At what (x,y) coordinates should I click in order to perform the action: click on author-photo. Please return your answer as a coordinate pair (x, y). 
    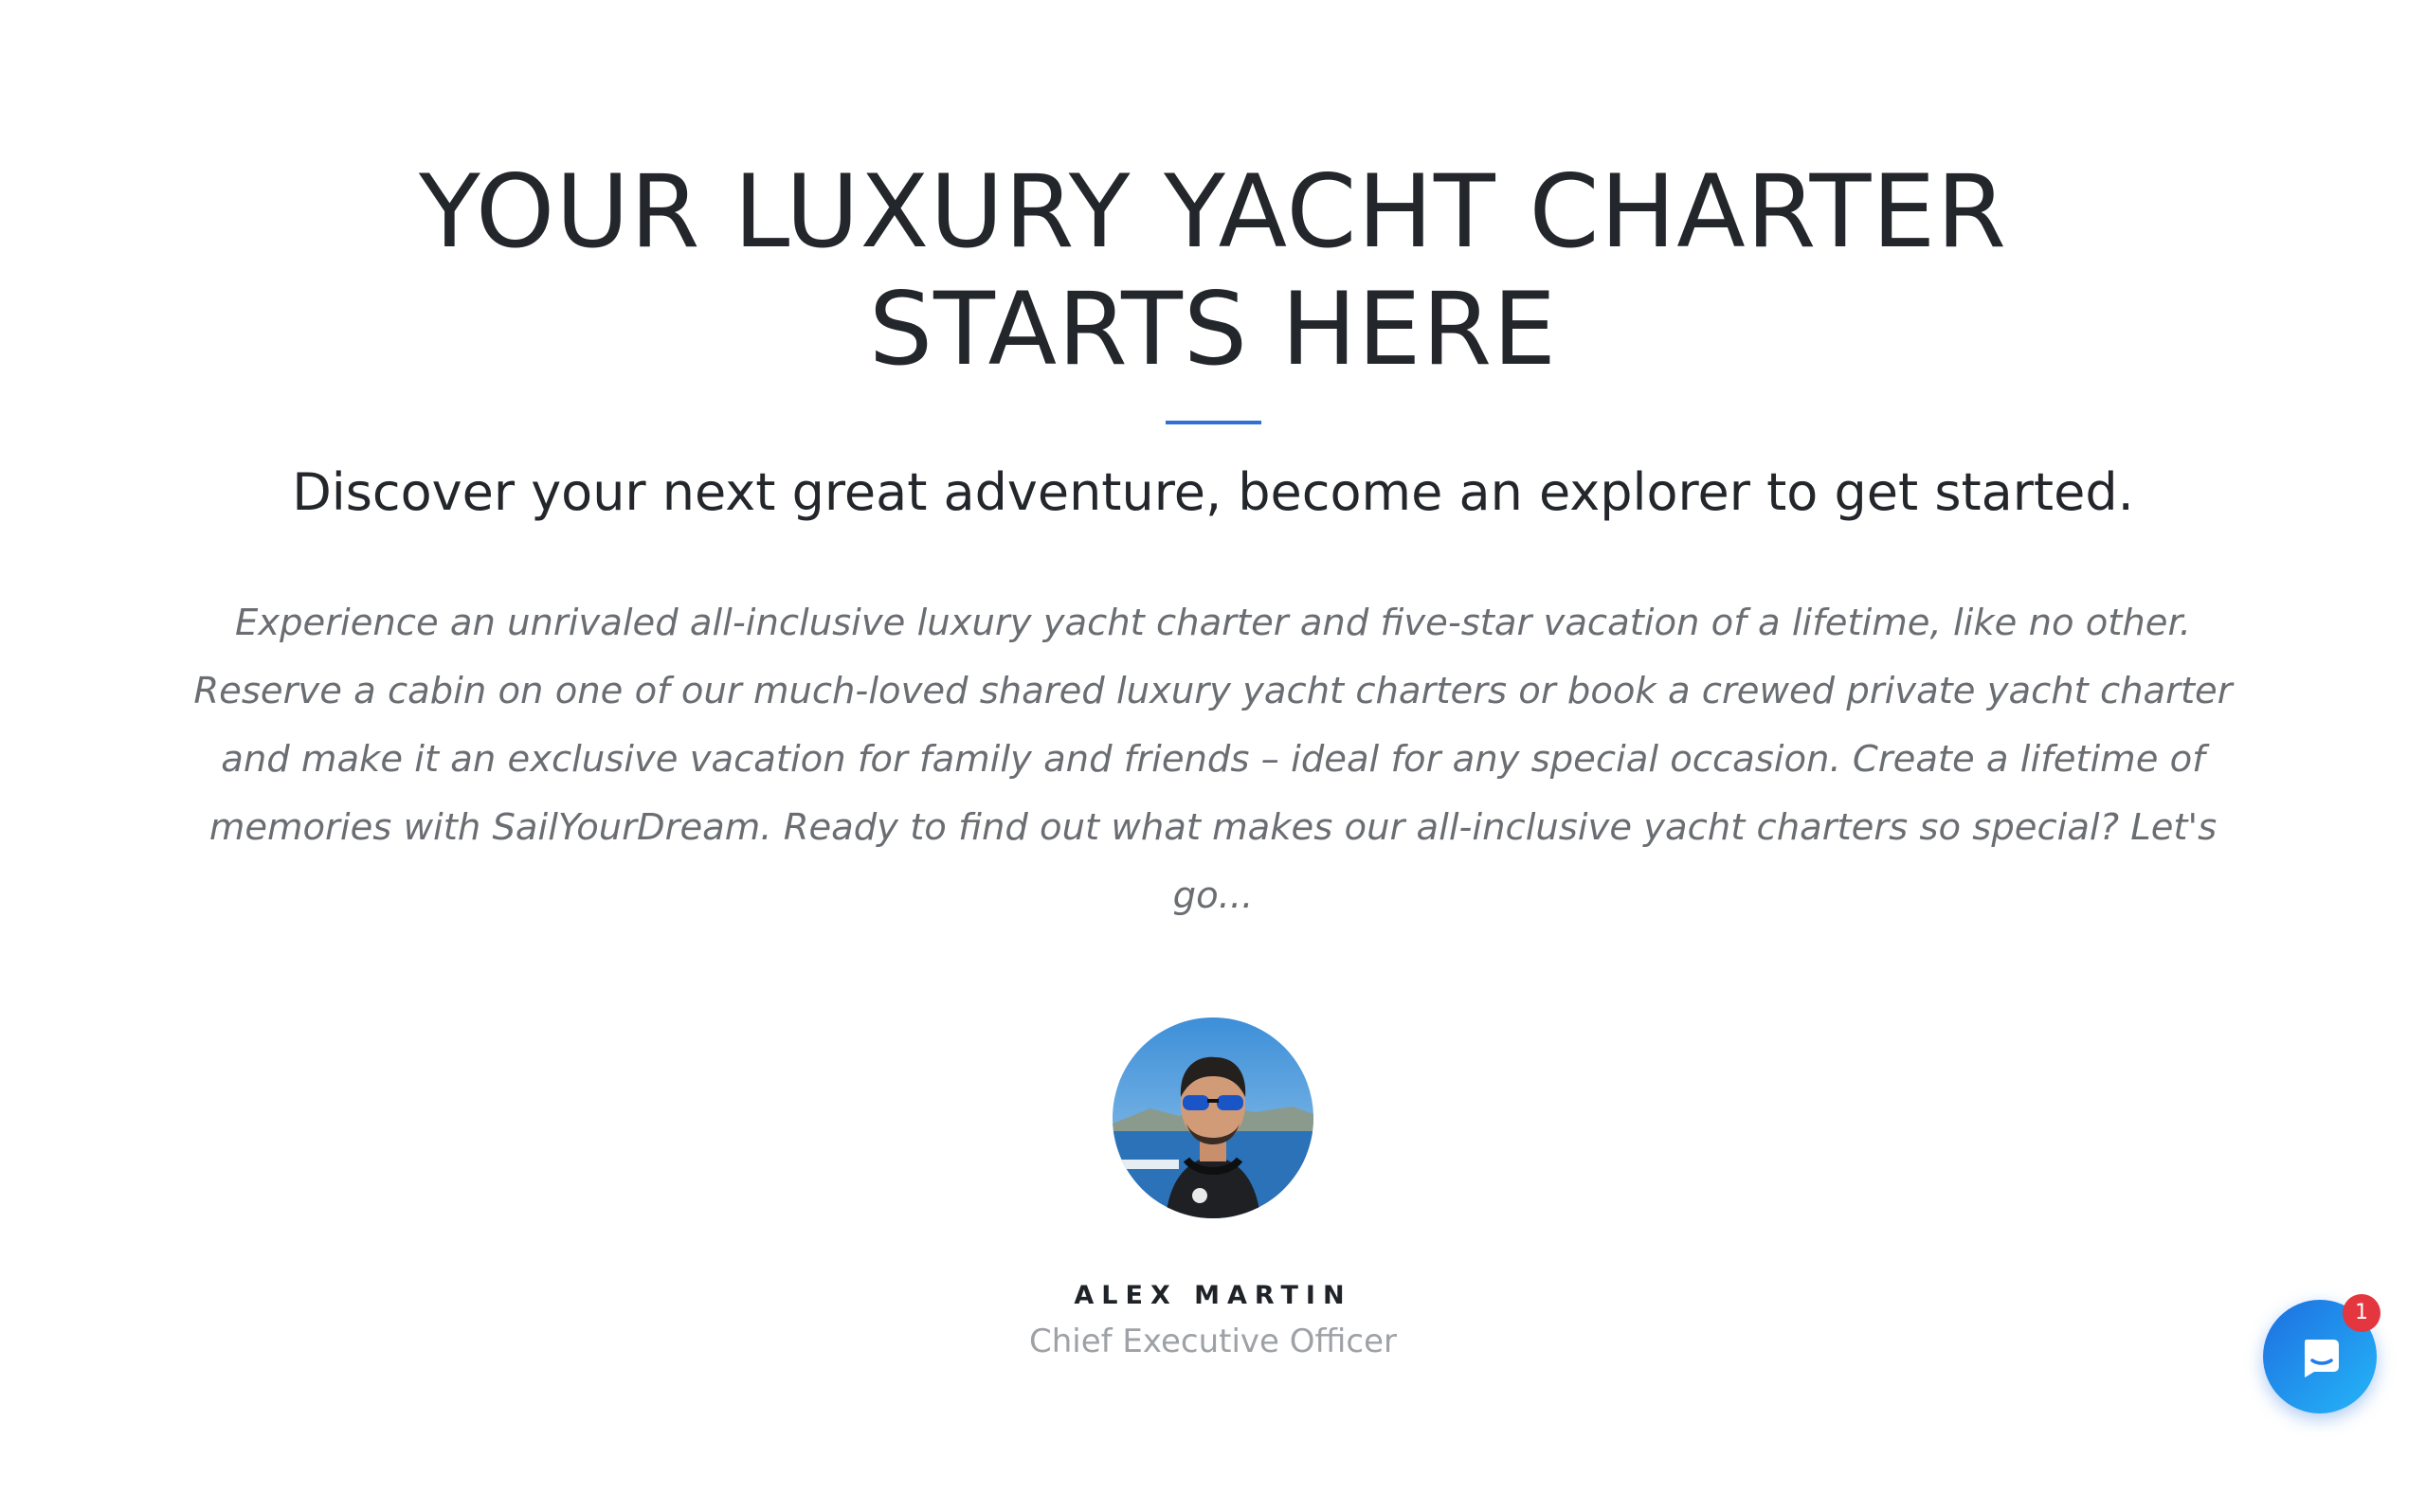
    Looking at the image, I should click on (1213, 1117).